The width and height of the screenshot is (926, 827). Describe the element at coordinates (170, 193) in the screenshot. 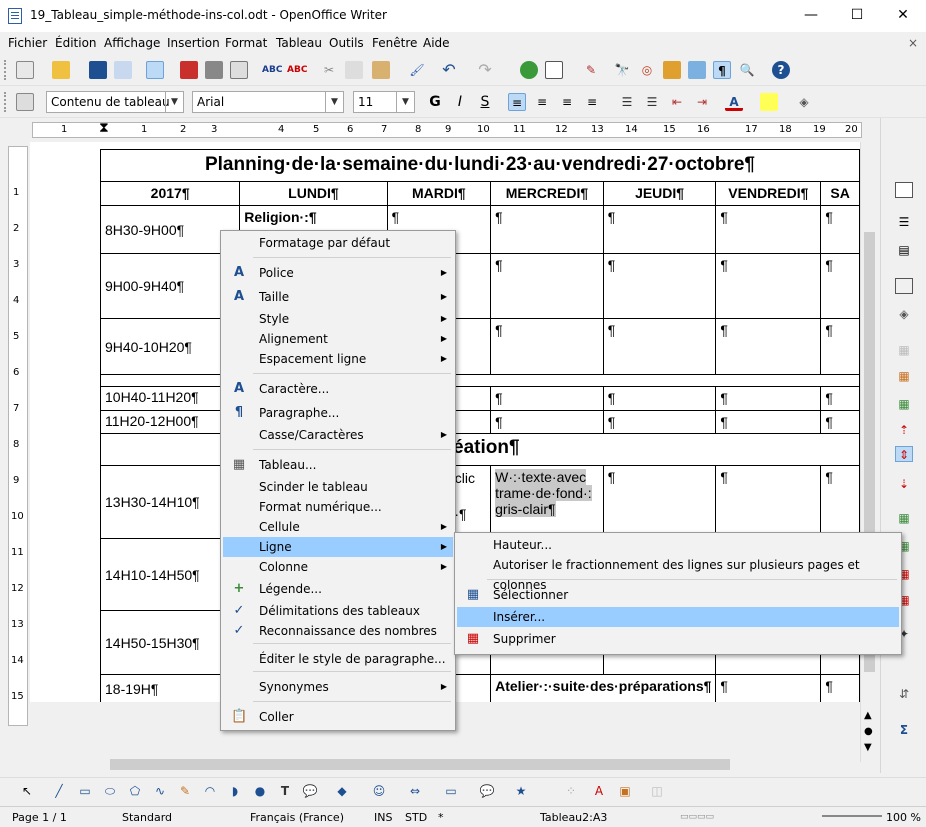

I see `header-cell: 2017¶` at that location.